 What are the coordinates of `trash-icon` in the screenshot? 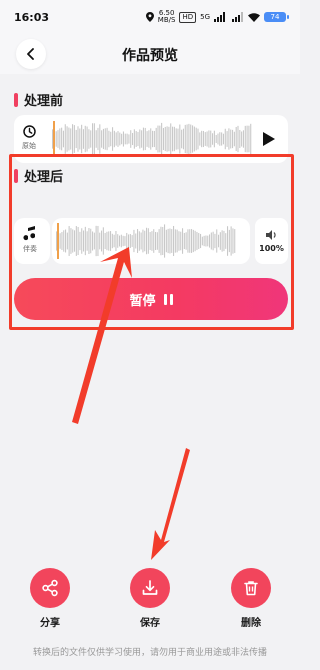 It's located at (251, 588).